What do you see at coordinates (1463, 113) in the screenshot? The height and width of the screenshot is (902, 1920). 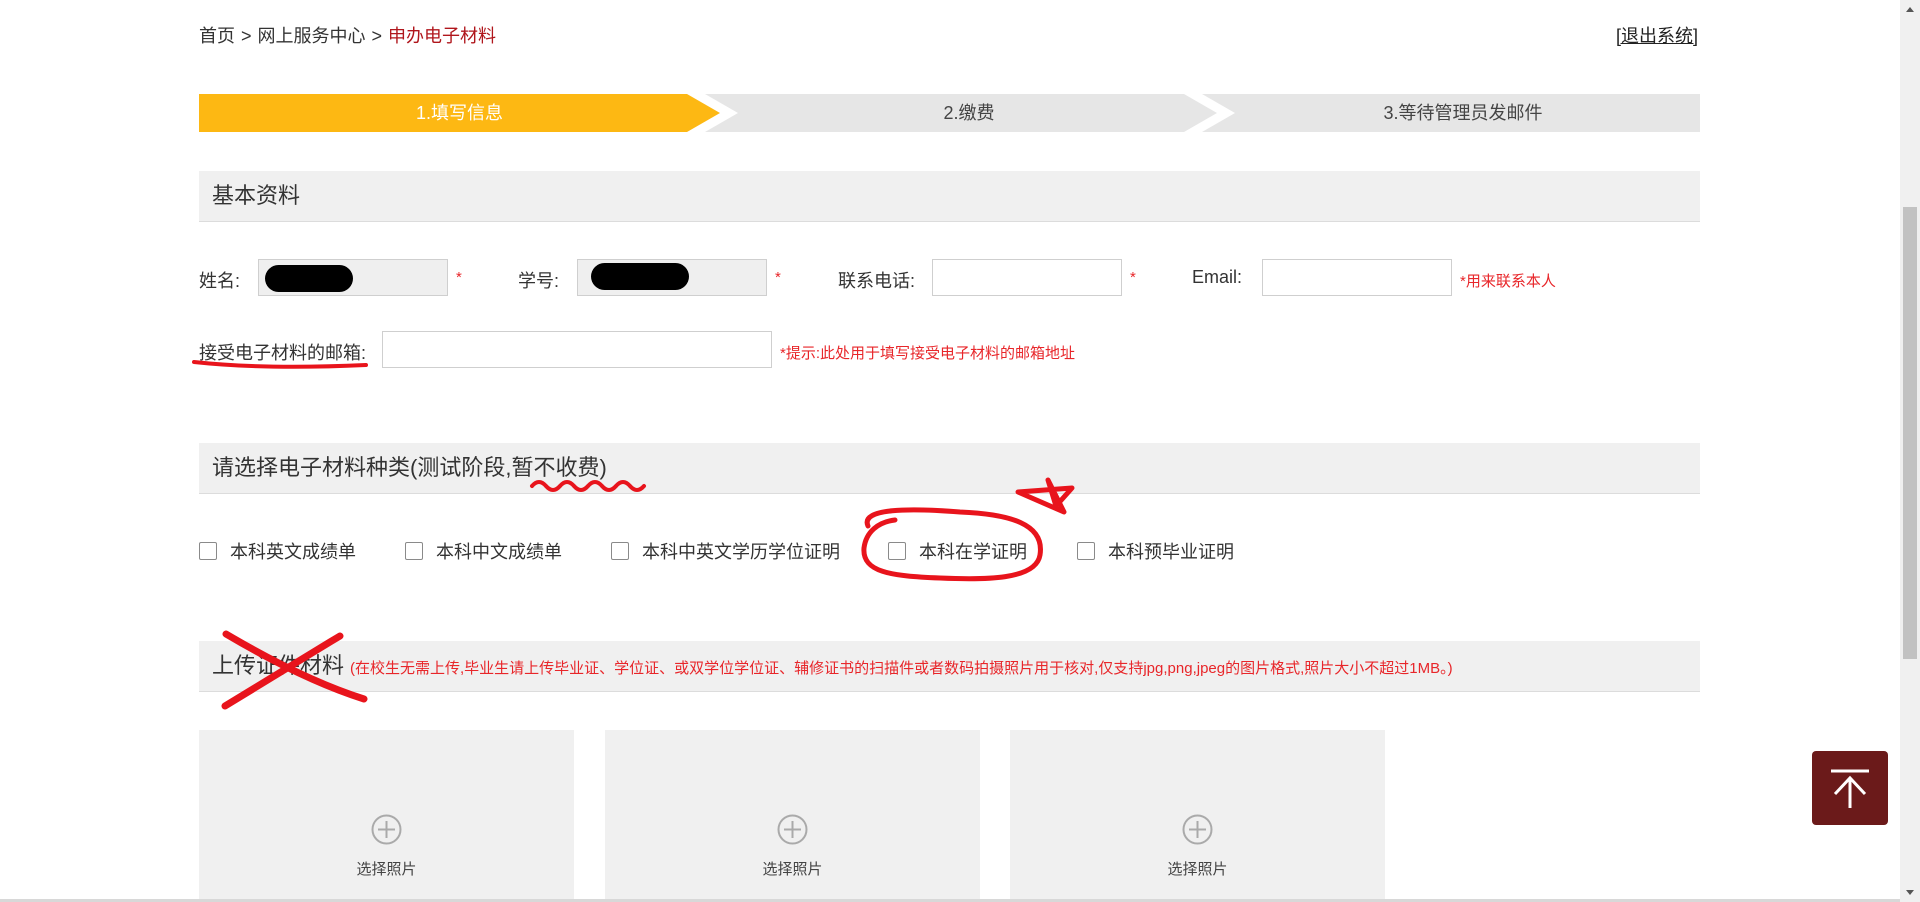 I see `step-label: 3.等待管理员发邮件` at bounding box center [1463, 113].